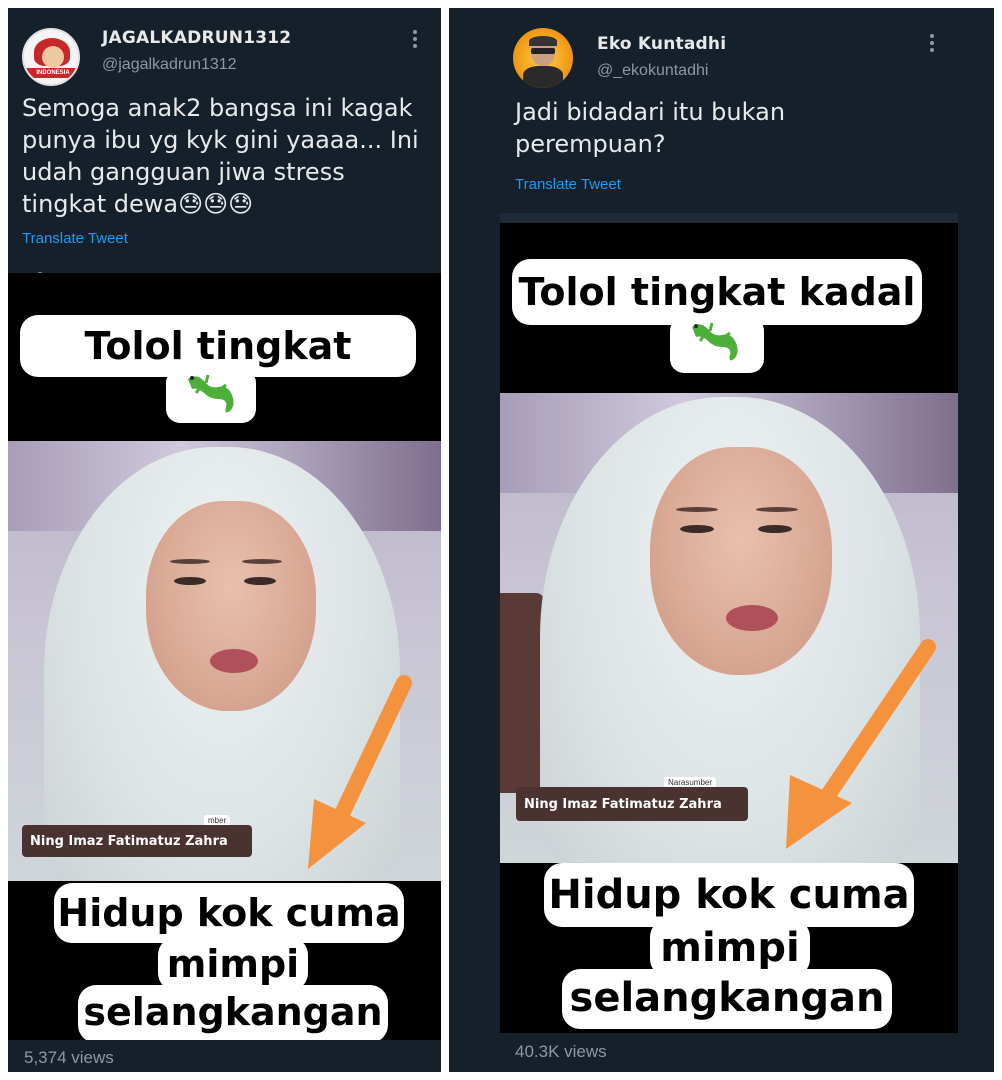 This screenshot has width=1002, height=1080. Describe the element at coordinates (650, 128) in the screenshot. I see `tweet-text: Jadi bidadari itu bukan perempuan?` at that location.